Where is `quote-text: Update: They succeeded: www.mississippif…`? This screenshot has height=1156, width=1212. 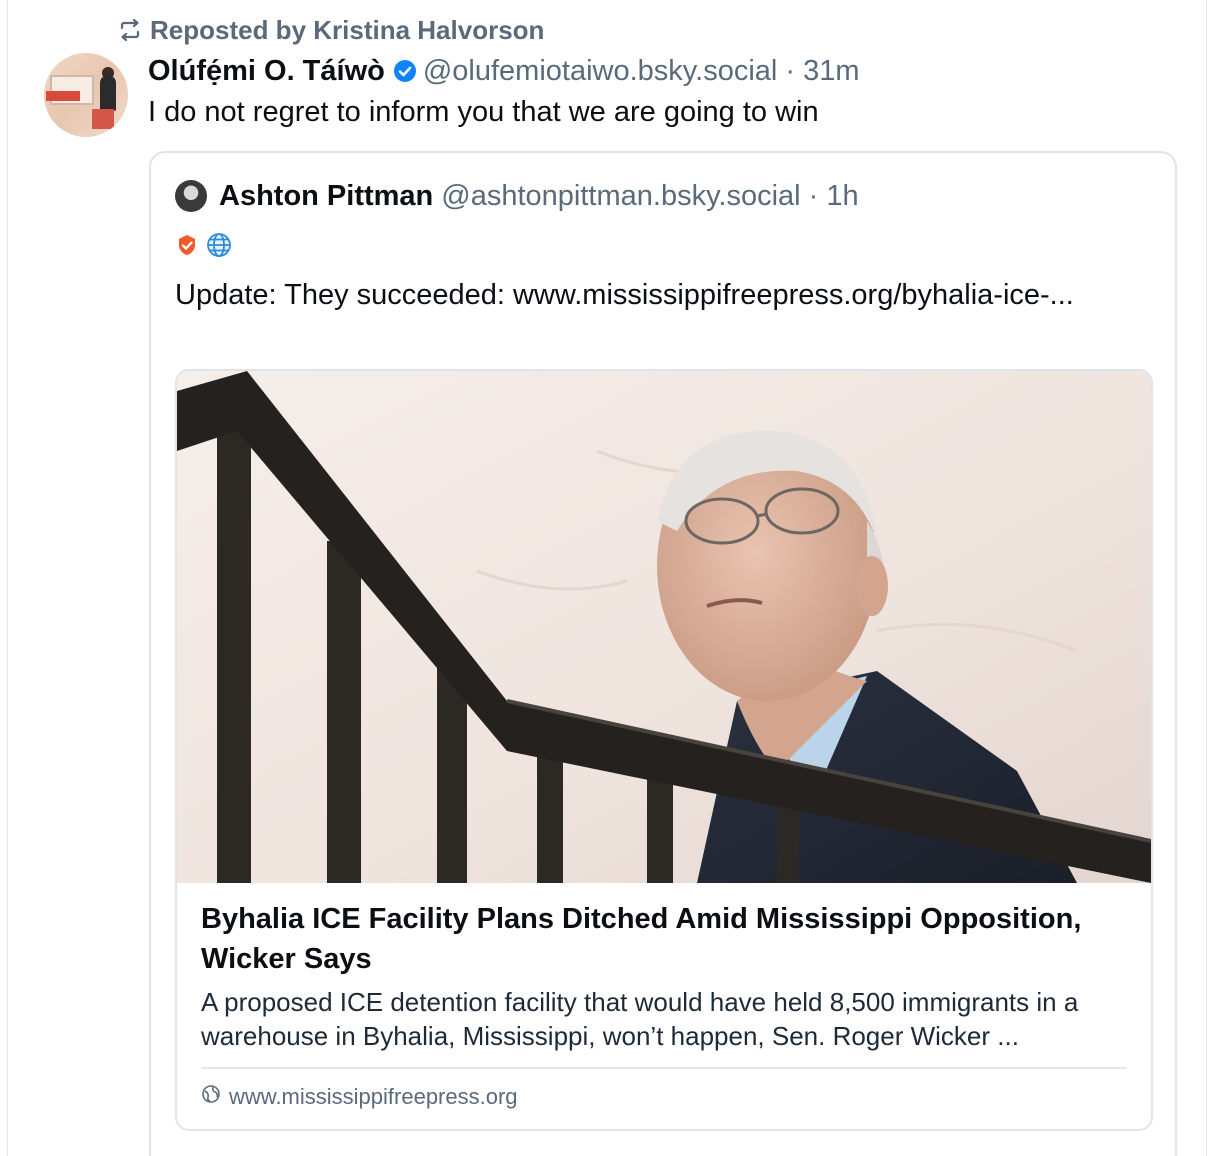 quote-text: Update: They succeeded: www.mississippif… is located at coordinates (624, 295).